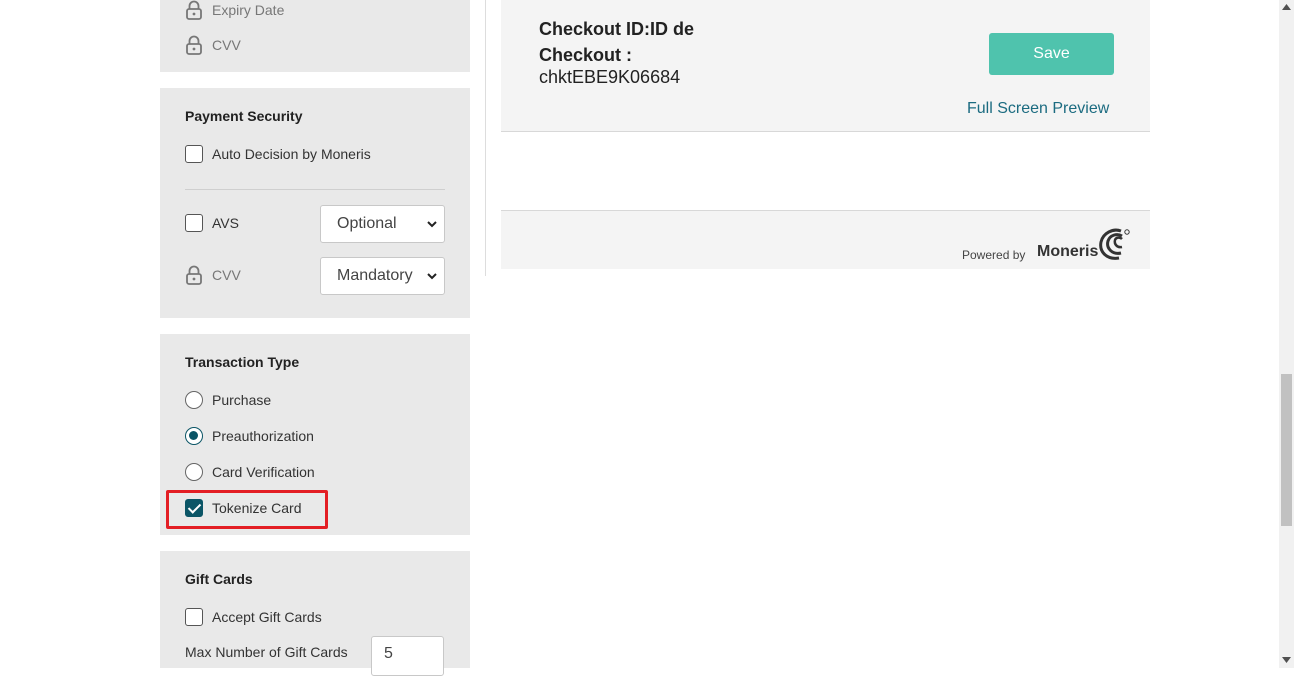  Describe the element at coordinates (194, 617) in the screenshot. I see `accept-gift-cards-checkbox` at that location.